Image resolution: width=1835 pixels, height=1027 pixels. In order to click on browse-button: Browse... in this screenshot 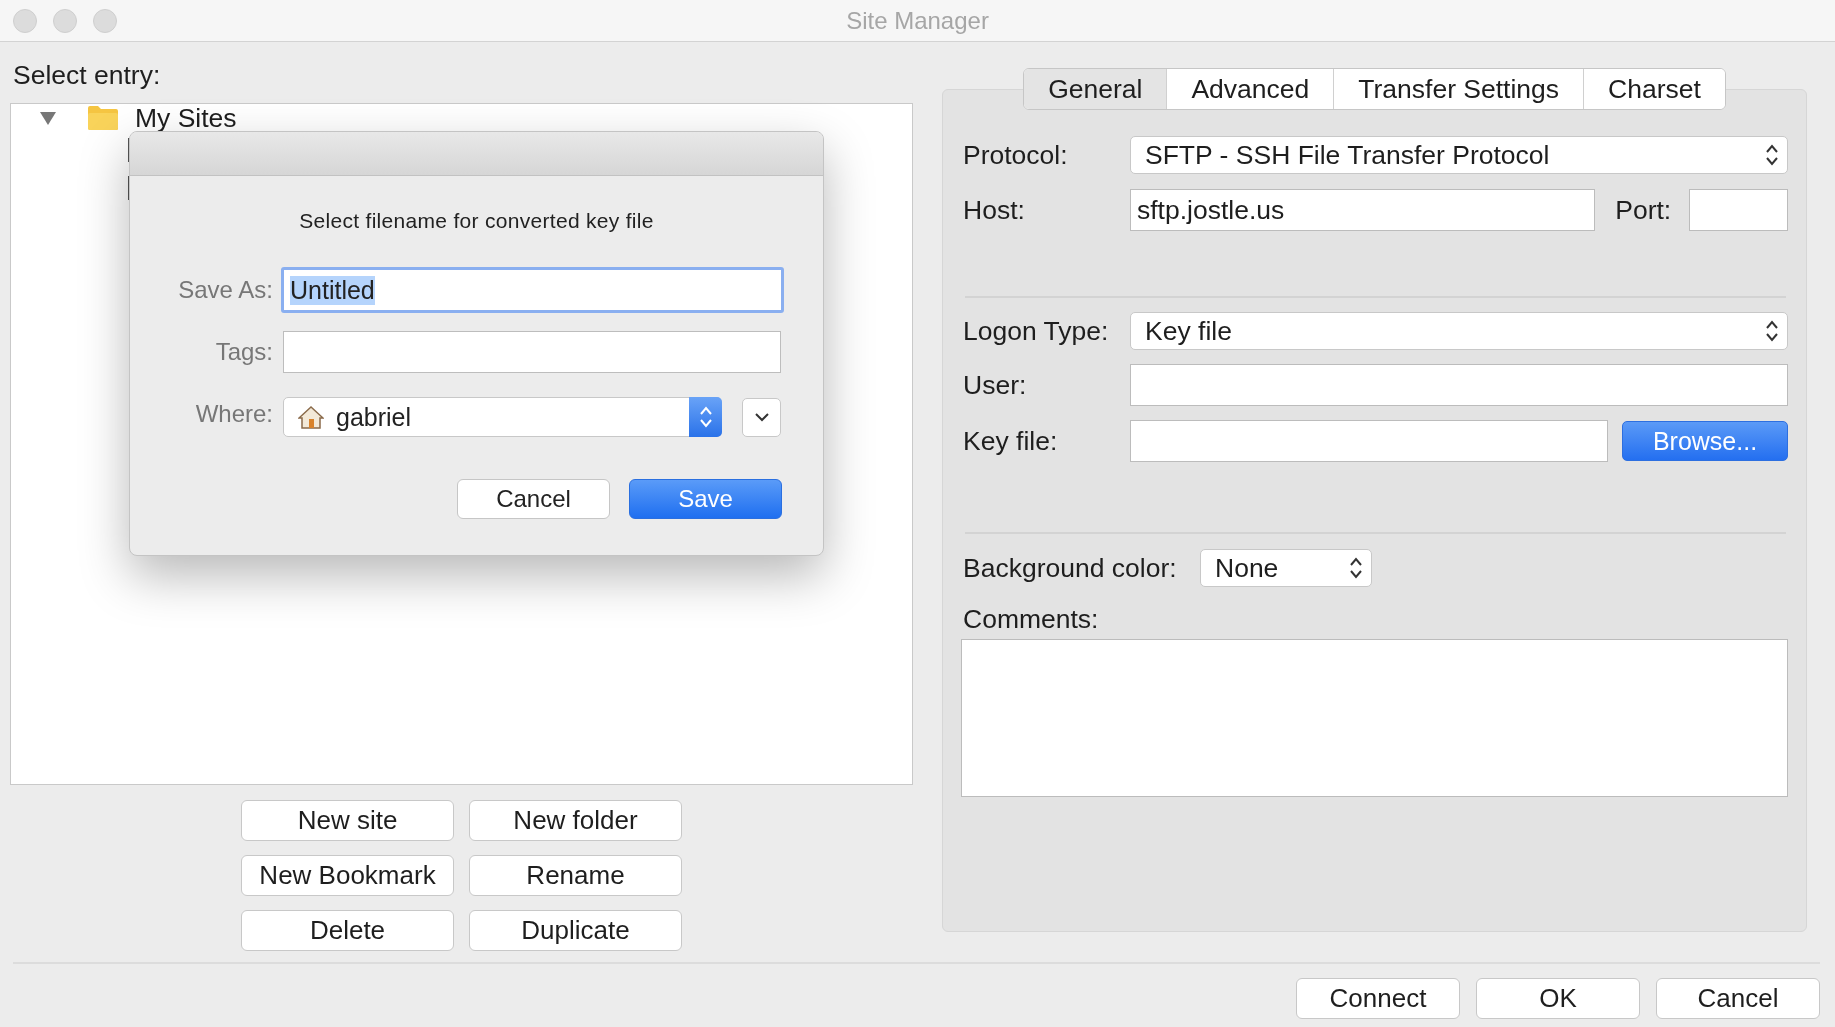, I will do `click(1705, 441)`.